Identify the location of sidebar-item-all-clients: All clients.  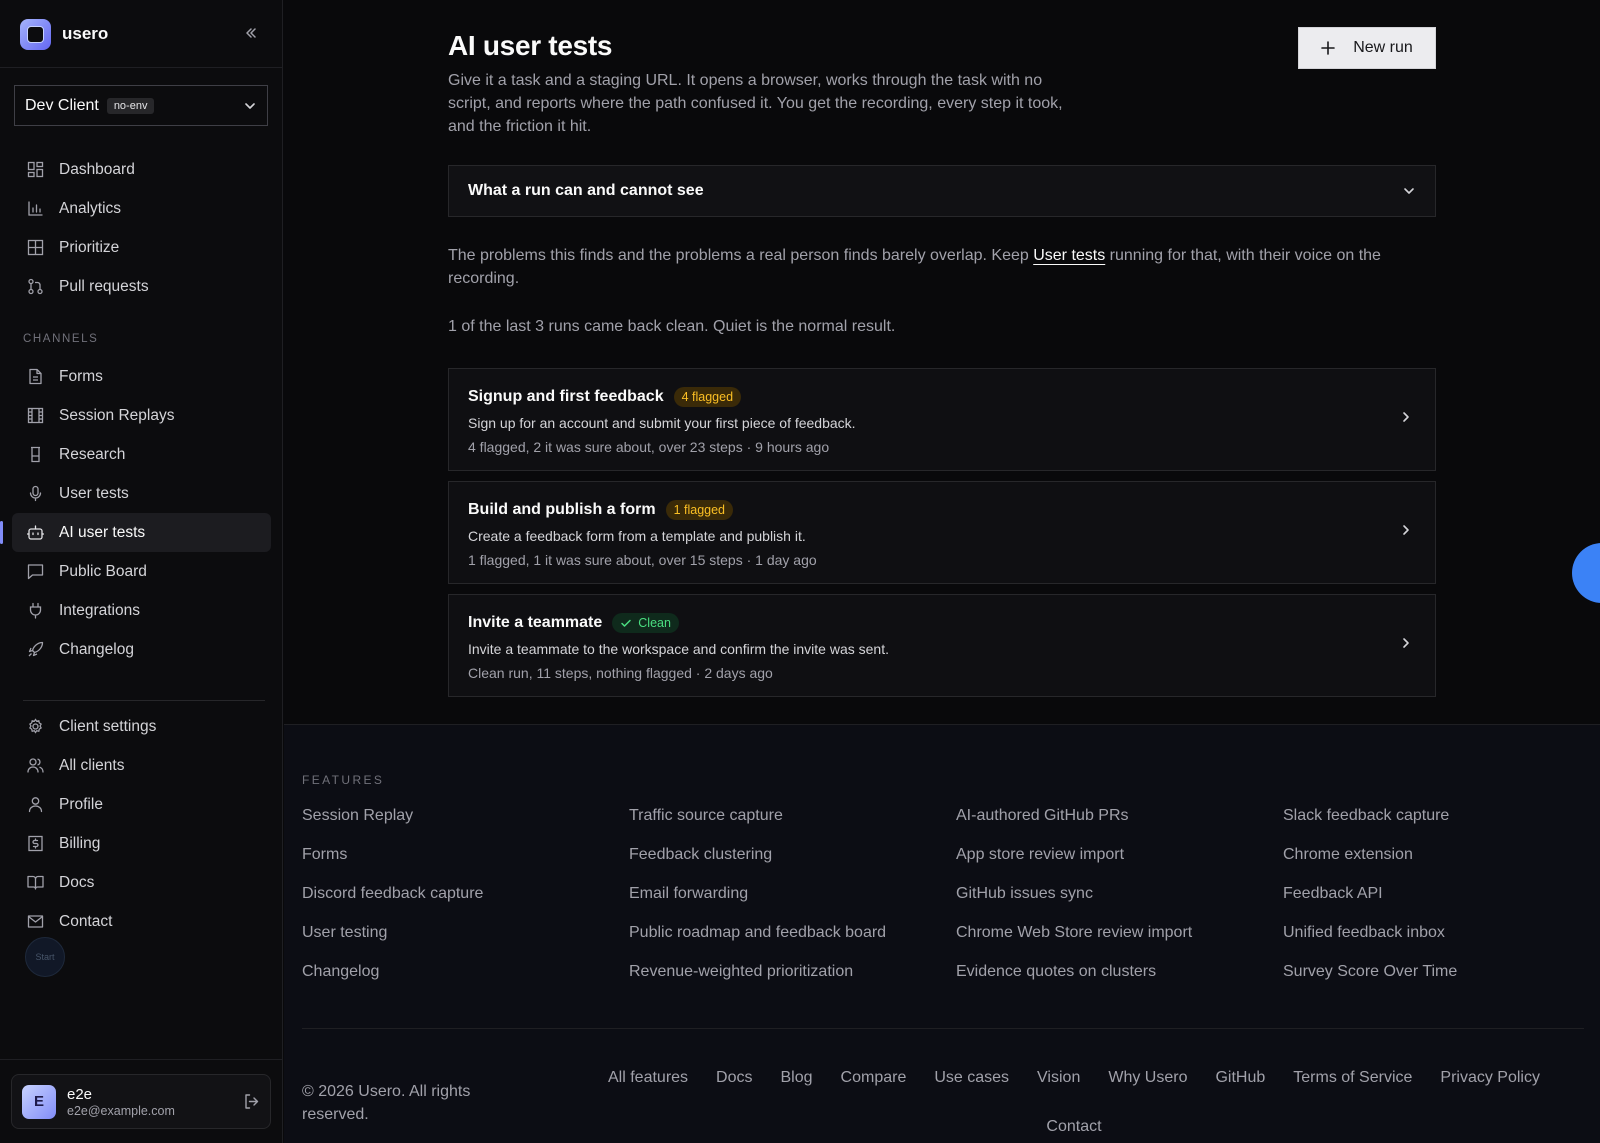
(141, 765).